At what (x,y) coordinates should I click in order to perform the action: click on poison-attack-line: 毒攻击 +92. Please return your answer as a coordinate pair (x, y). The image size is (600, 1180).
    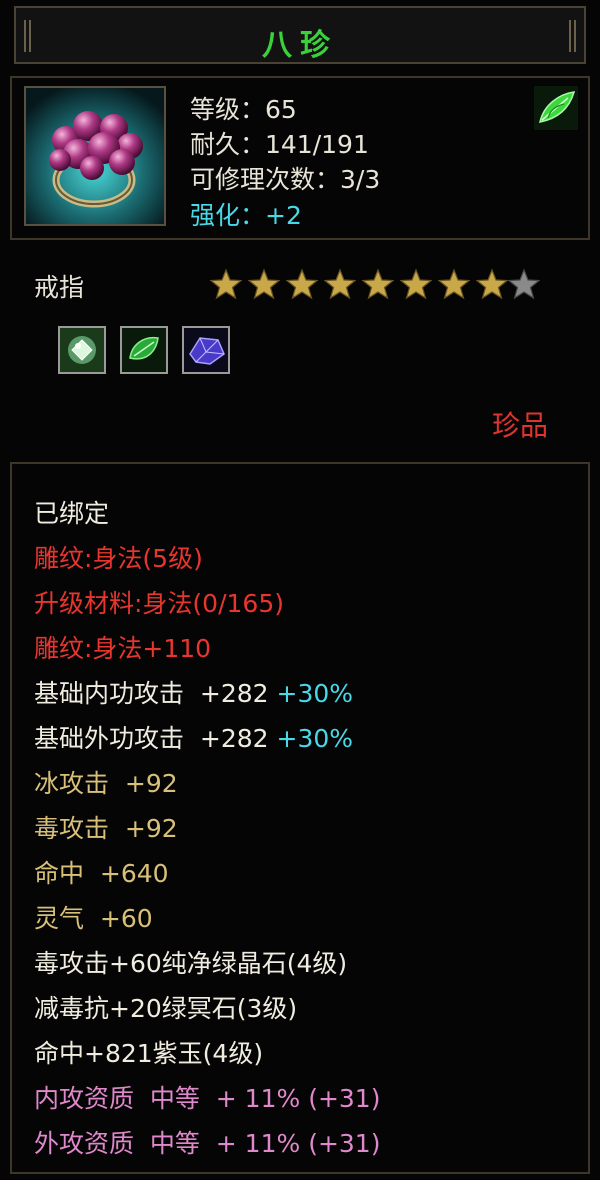
    Looking at the image, I should click on (106, 828).